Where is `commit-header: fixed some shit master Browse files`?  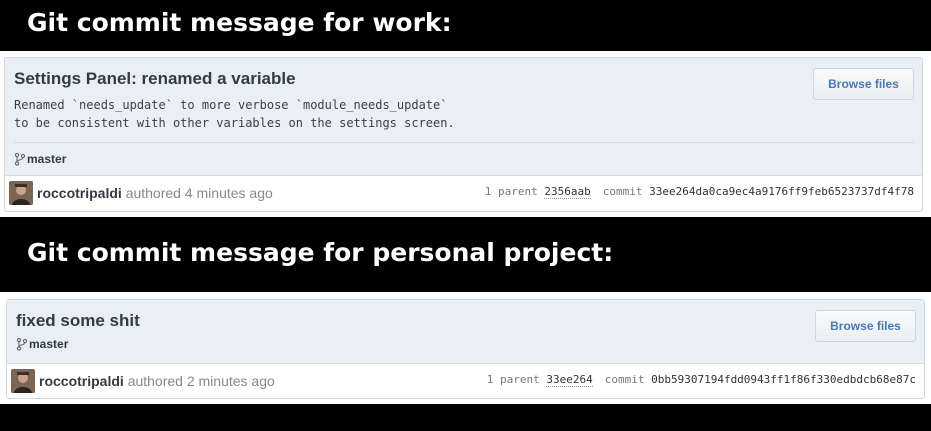
commit-header: fixed some shit master Browse files is located at coordinates (465, 332).